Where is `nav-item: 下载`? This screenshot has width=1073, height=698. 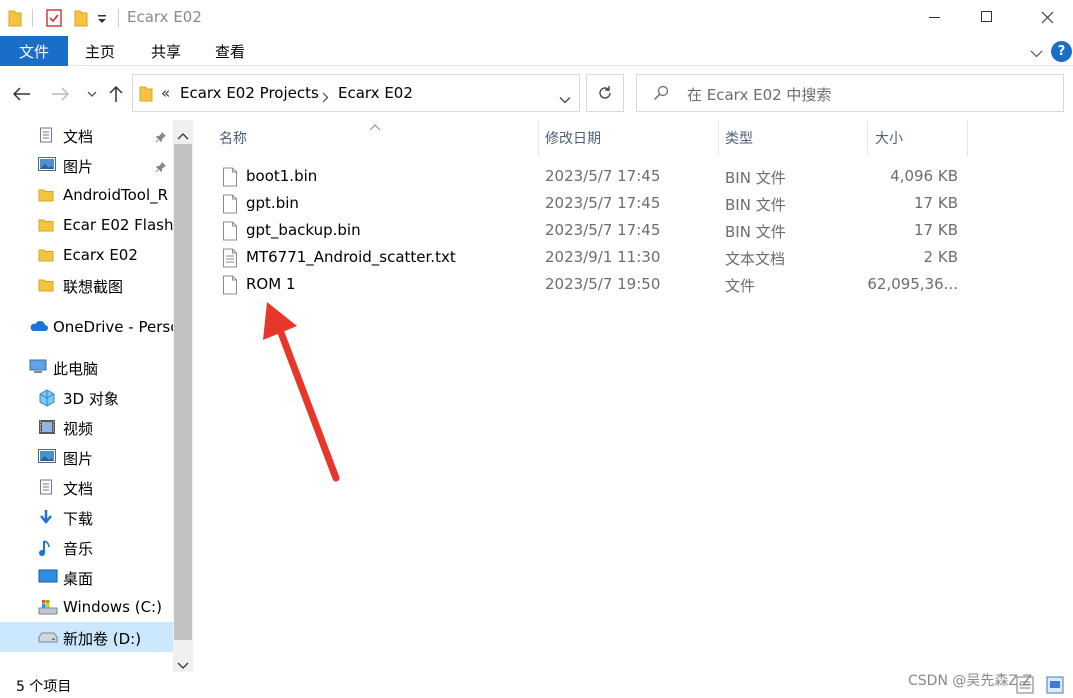 nav-item: 下载 is located at coordinates (86, 517).